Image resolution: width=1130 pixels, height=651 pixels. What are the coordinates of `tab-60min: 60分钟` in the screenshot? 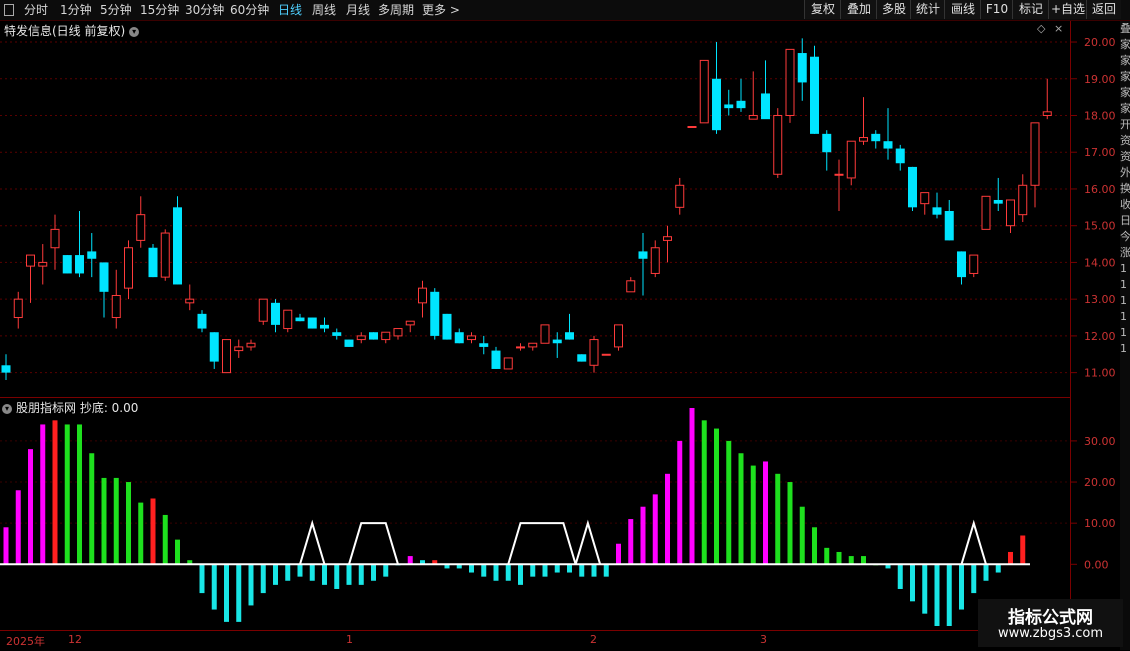 It's located at (249, 10).